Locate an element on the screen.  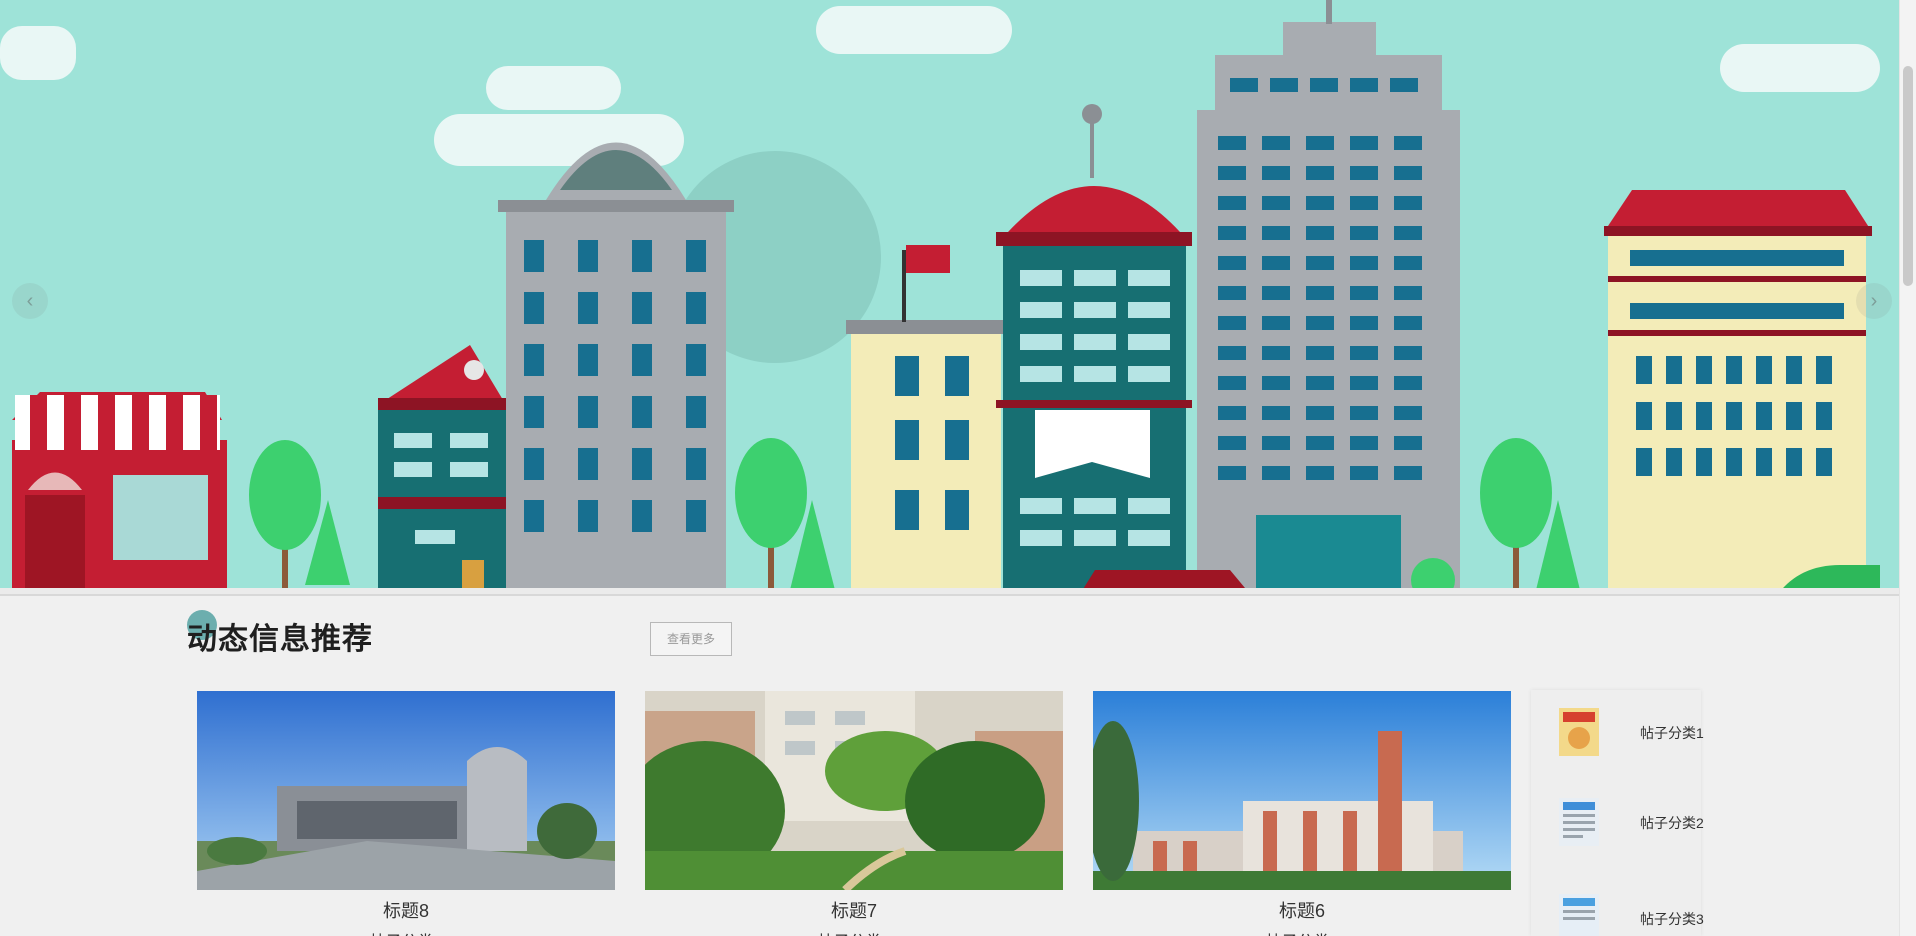
view-more-button: 查看更多 is located at coordinates (691, 639).